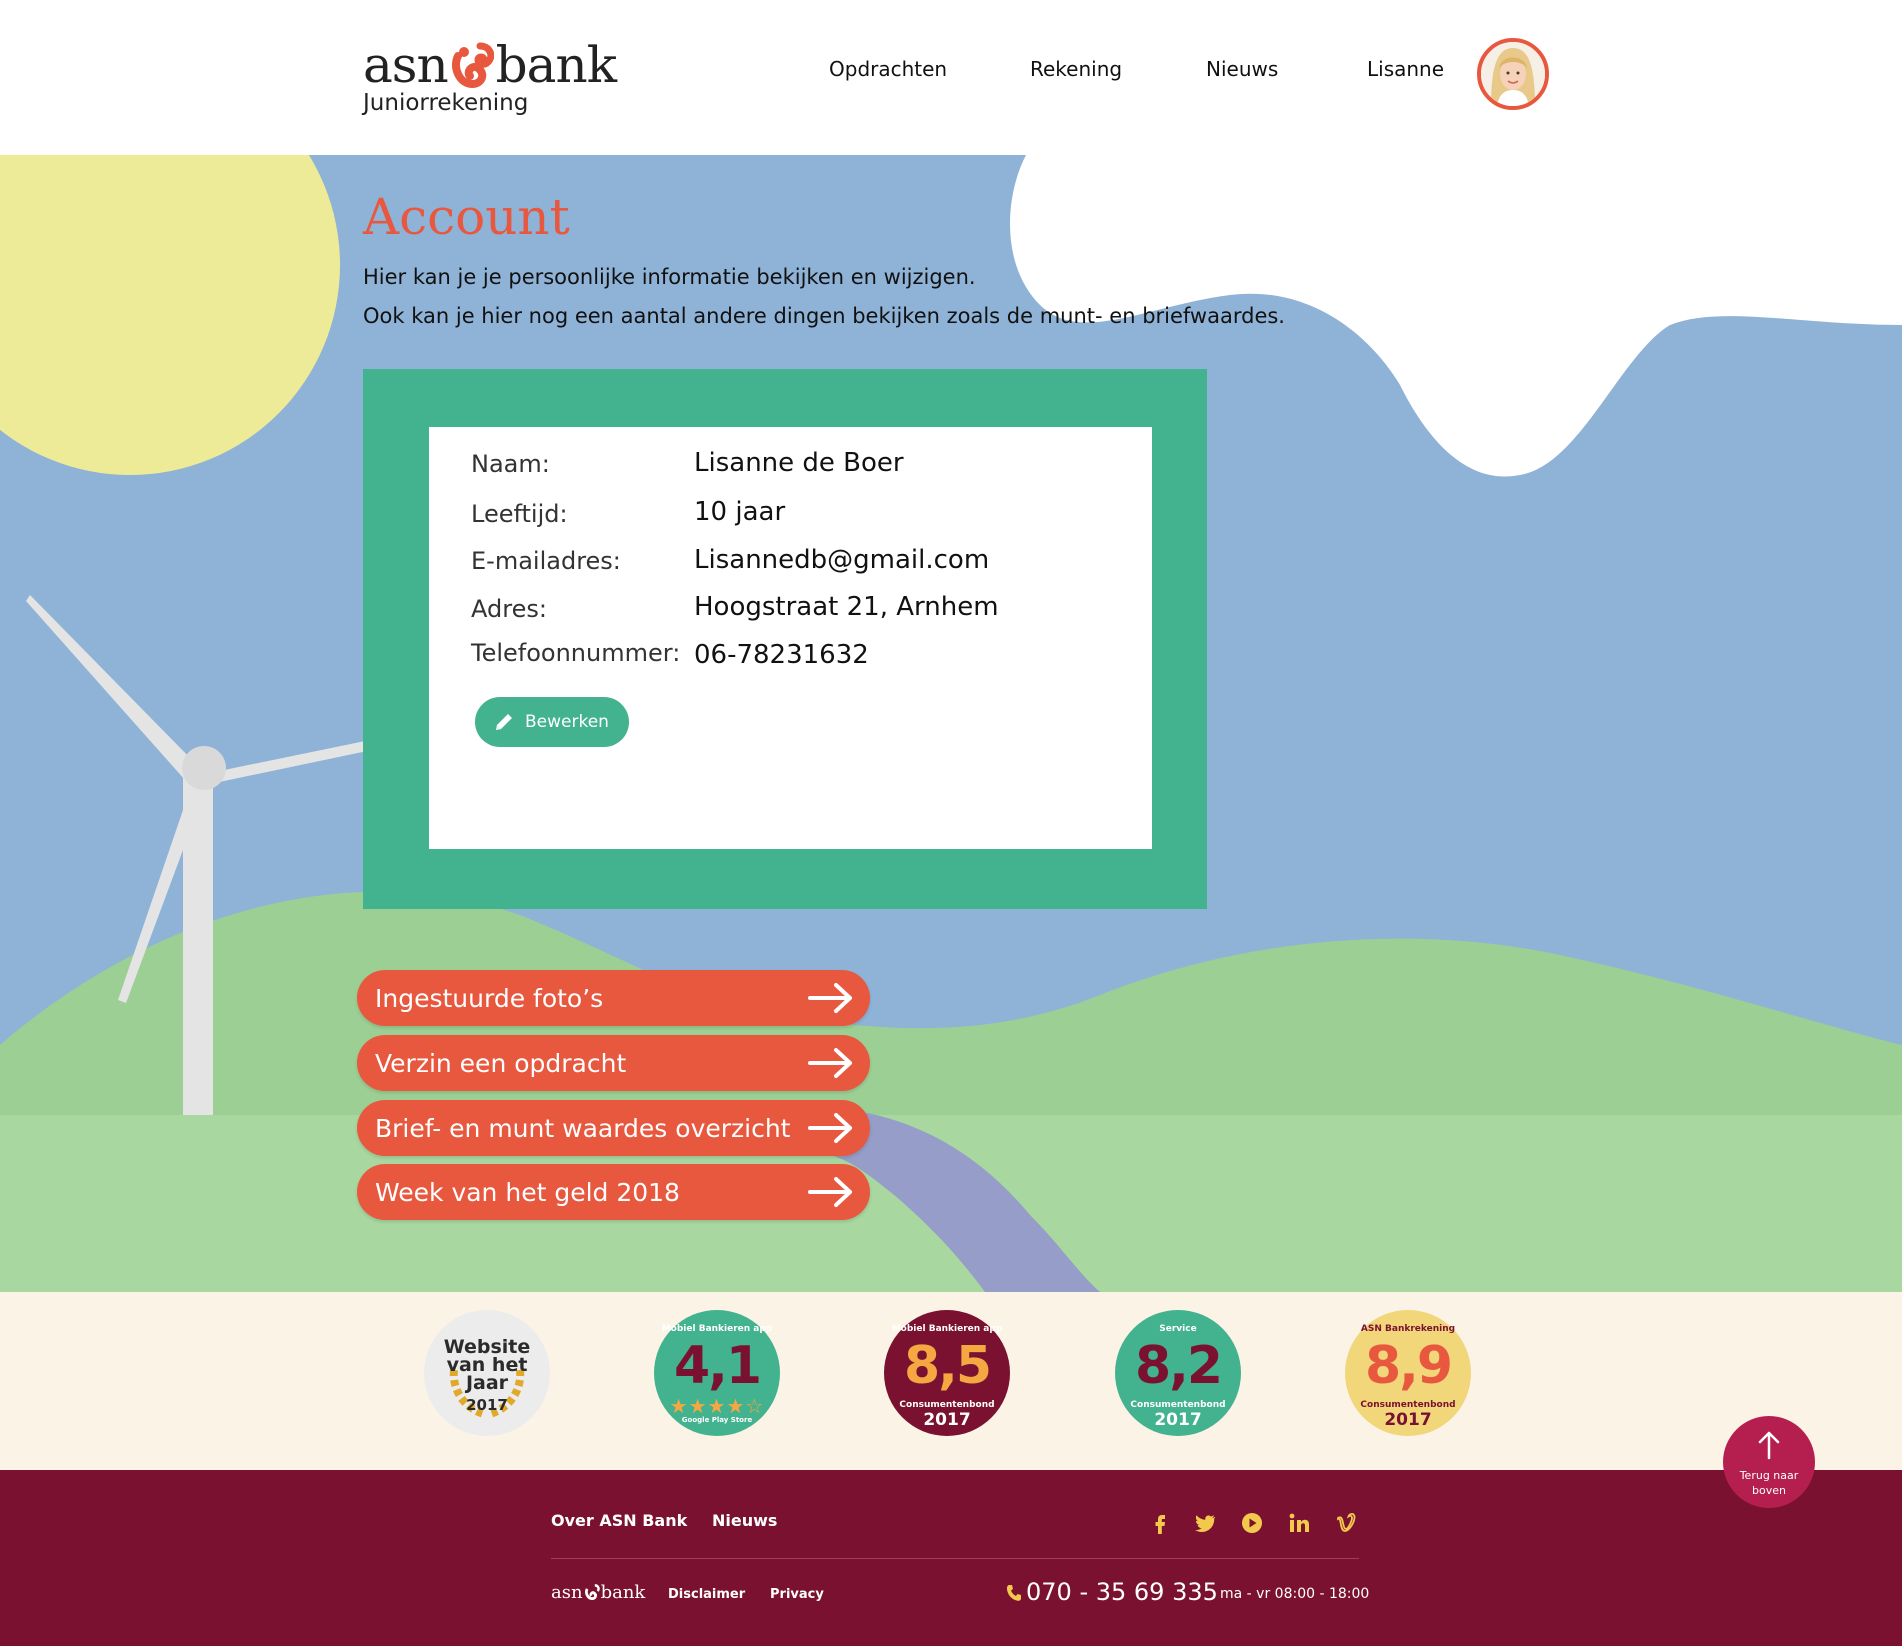 Image resolution: width=1902 pixels, height=1646 pixels. I want to click on link-label: Ingestuurde foto’s, so click(489, 998).